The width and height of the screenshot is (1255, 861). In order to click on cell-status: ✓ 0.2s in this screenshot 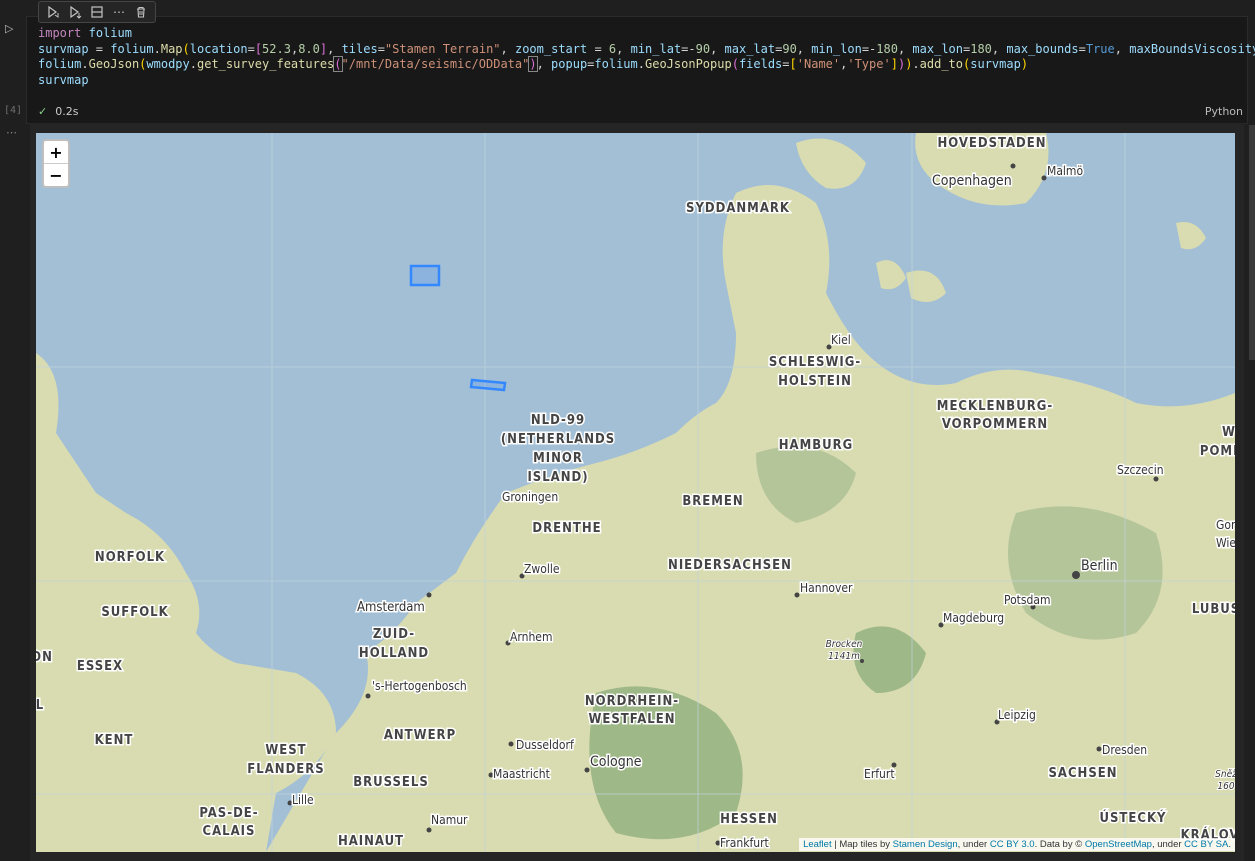, I will do `click(58, 111)`.